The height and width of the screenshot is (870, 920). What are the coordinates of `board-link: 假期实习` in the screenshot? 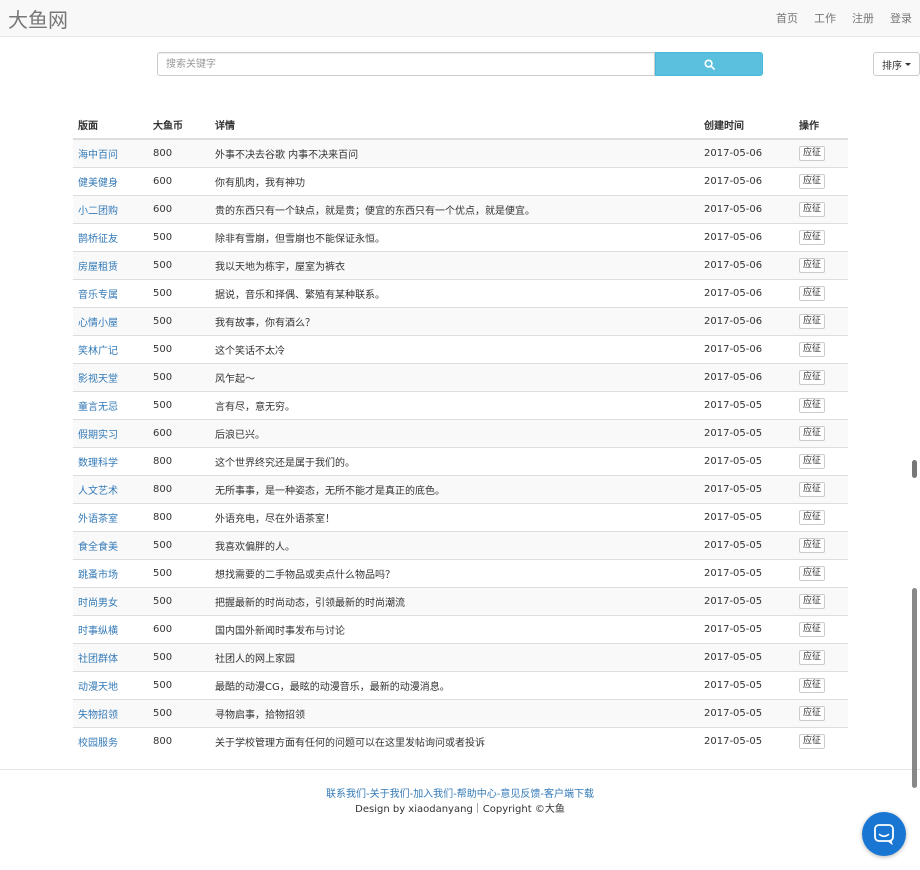 It's located at (98, 435).